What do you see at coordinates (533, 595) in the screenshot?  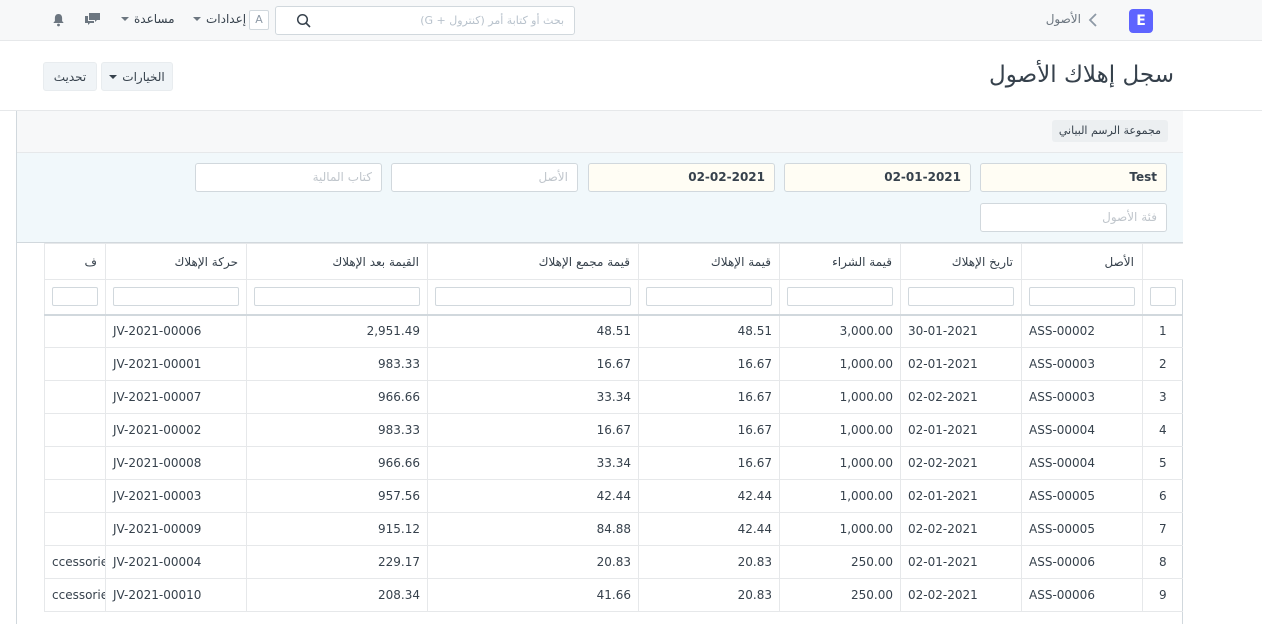 I see `cell-accumulated: 41.66` at bounding box center [533, 595].